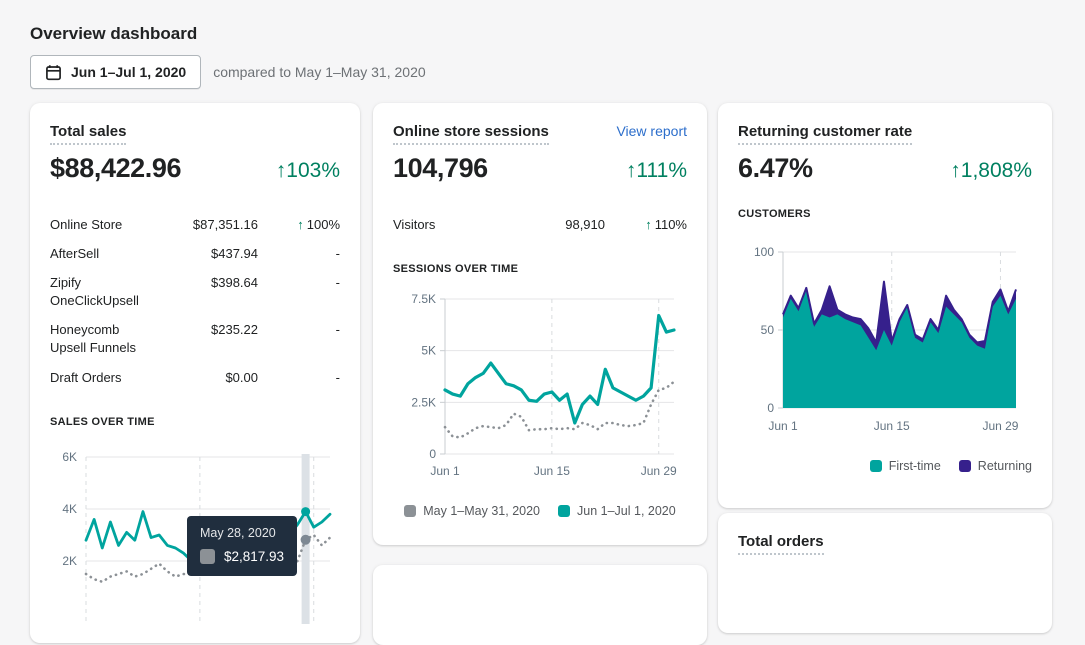 The image size is (1085, 645). Describe the element at coordinates (472, 511) in the screenshot. I see `legend-item: May 1–May 31, 2020` at that location.